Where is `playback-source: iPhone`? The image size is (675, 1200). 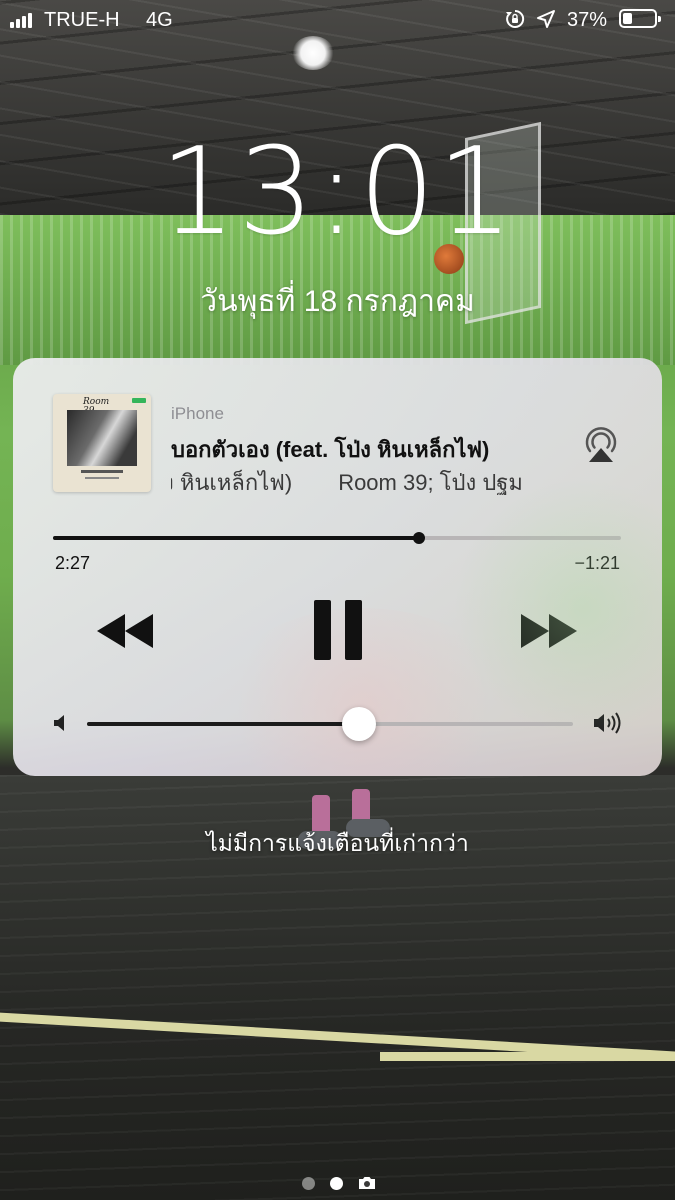
playback-source: iPhone is located at coordinates (197, 413).